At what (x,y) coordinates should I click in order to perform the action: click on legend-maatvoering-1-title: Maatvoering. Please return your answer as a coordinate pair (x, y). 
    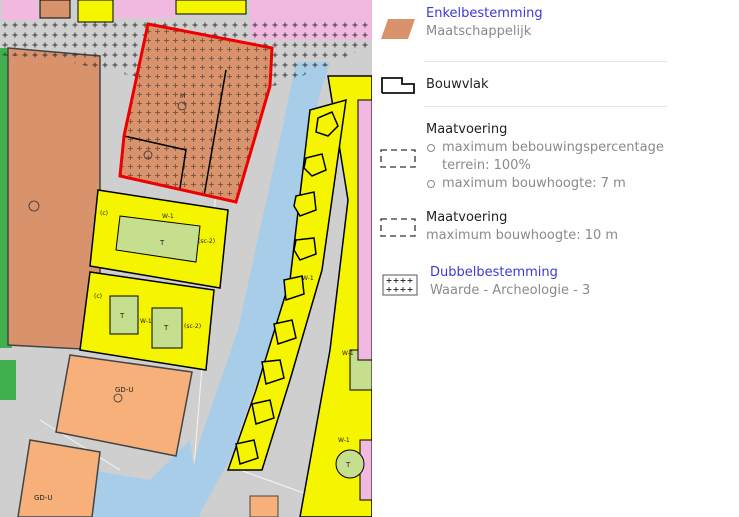
    Looking at the image, I should click on (467, 129).